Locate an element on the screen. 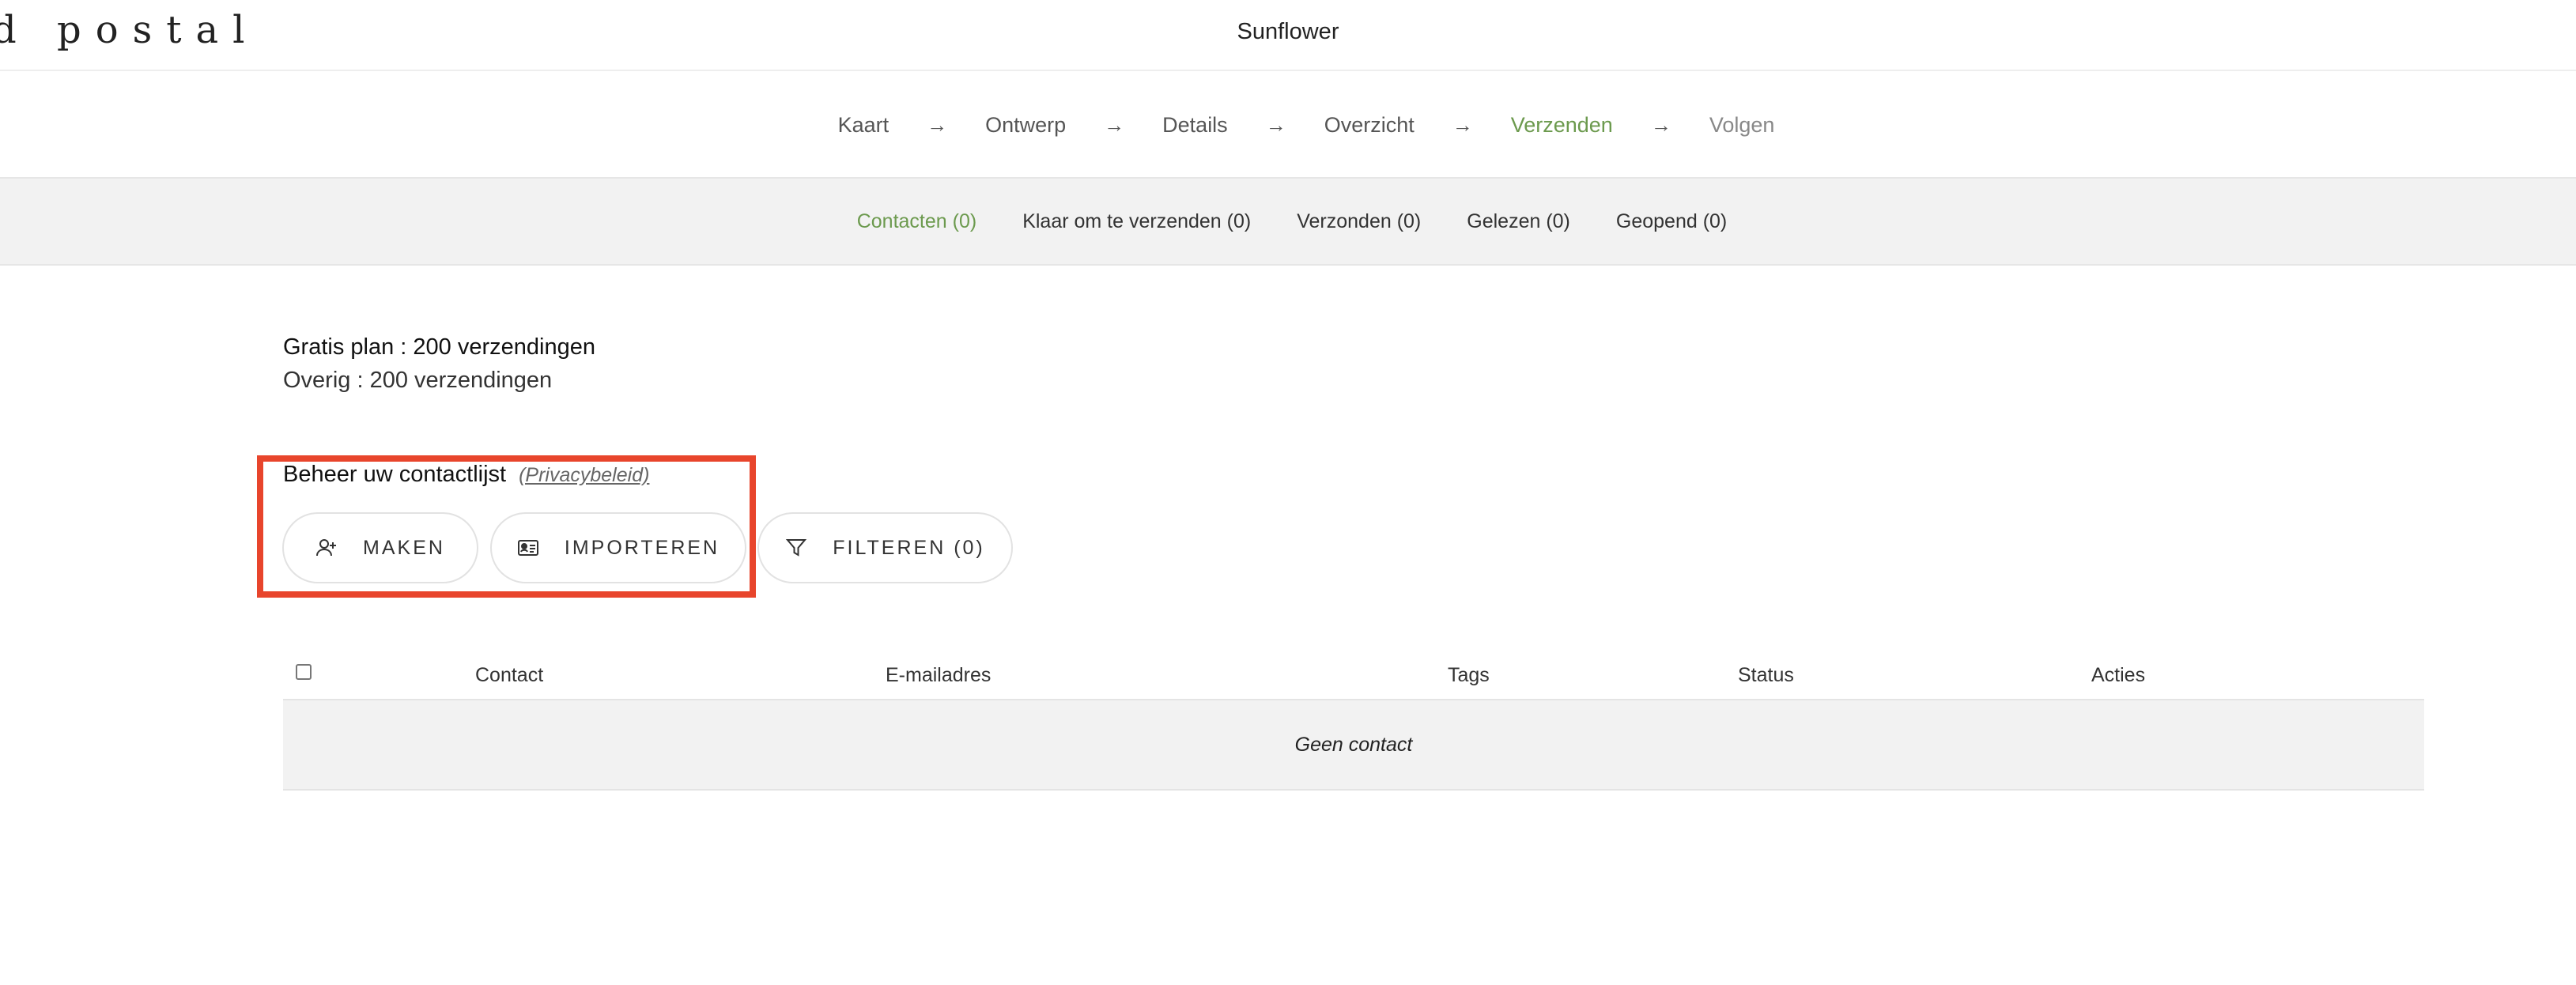 Image resolution: width=2576 pixels, height=985 pixels. tab-klaar-om-te-verzenden: Klaar om te verzenden (0) is located at coordinates (1136, 221).